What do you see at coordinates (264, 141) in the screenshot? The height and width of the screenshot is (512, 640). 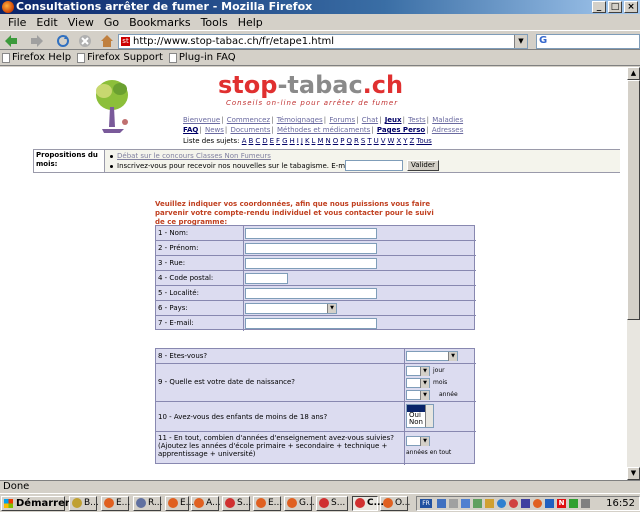 I see `letter-link-d: D` at bounding box center [264, 141].